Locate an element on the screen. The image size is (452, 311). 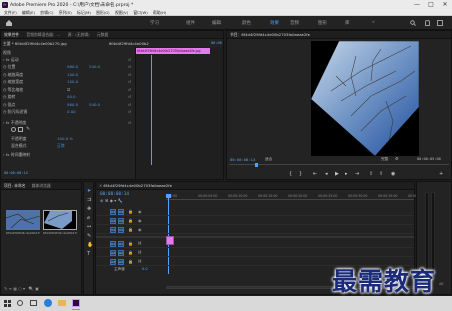
motion-row: ◷ 防闪烁滤镜 0.00 ↺ is located at coordinates (67, 111).